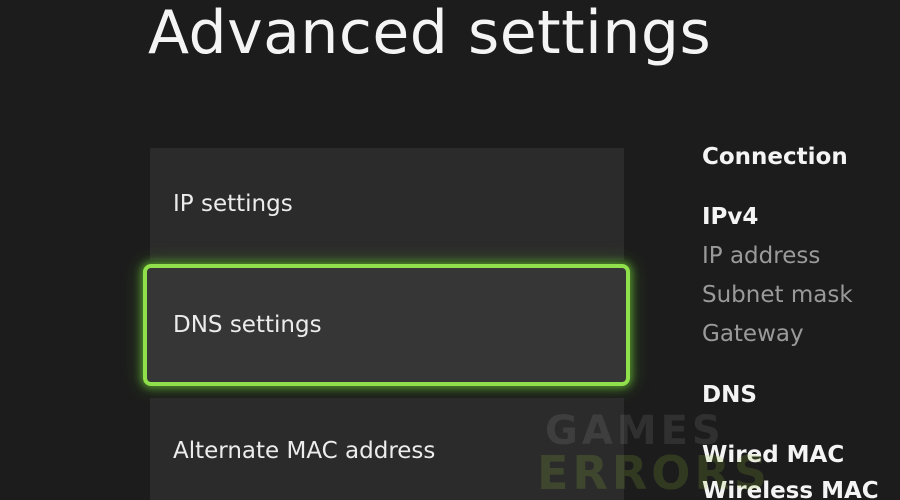  What do you see at coordinates (247, 325) in the screenshot?
I see `dns-settings-label: DNS settings` at bounding box center [247, 325].